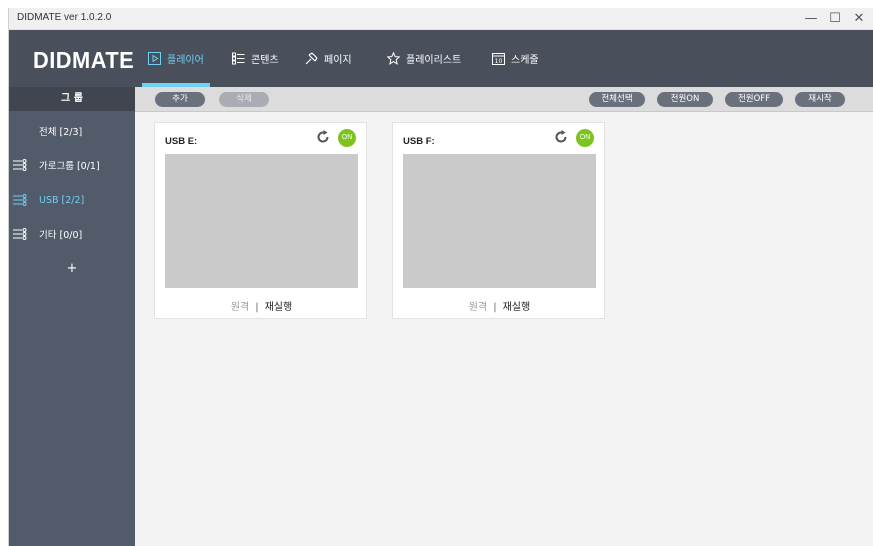 The image size is (873, 546). What do you see at coordinates (525, 60) in the screenshot?
I see `tab-schedule-label: 스케줄` at bounding box center [525, 60].